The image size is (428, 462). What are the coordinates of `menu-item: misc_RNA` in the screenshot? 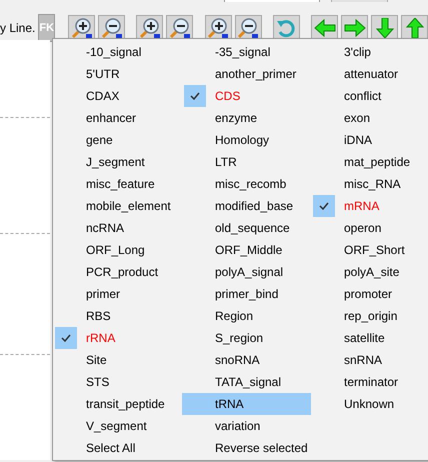 It's located at (369, 184).